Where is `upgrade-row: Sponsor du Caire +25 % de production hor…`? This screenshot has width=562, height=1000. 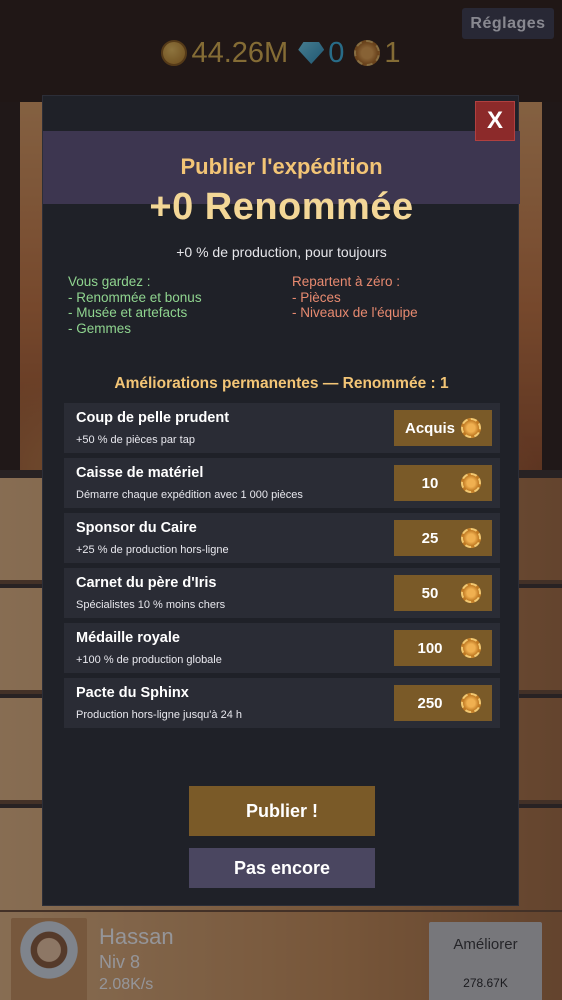 upgrade-row: Sponsor du Caire +25 % de production hor… is located at coordinates (282, 538).